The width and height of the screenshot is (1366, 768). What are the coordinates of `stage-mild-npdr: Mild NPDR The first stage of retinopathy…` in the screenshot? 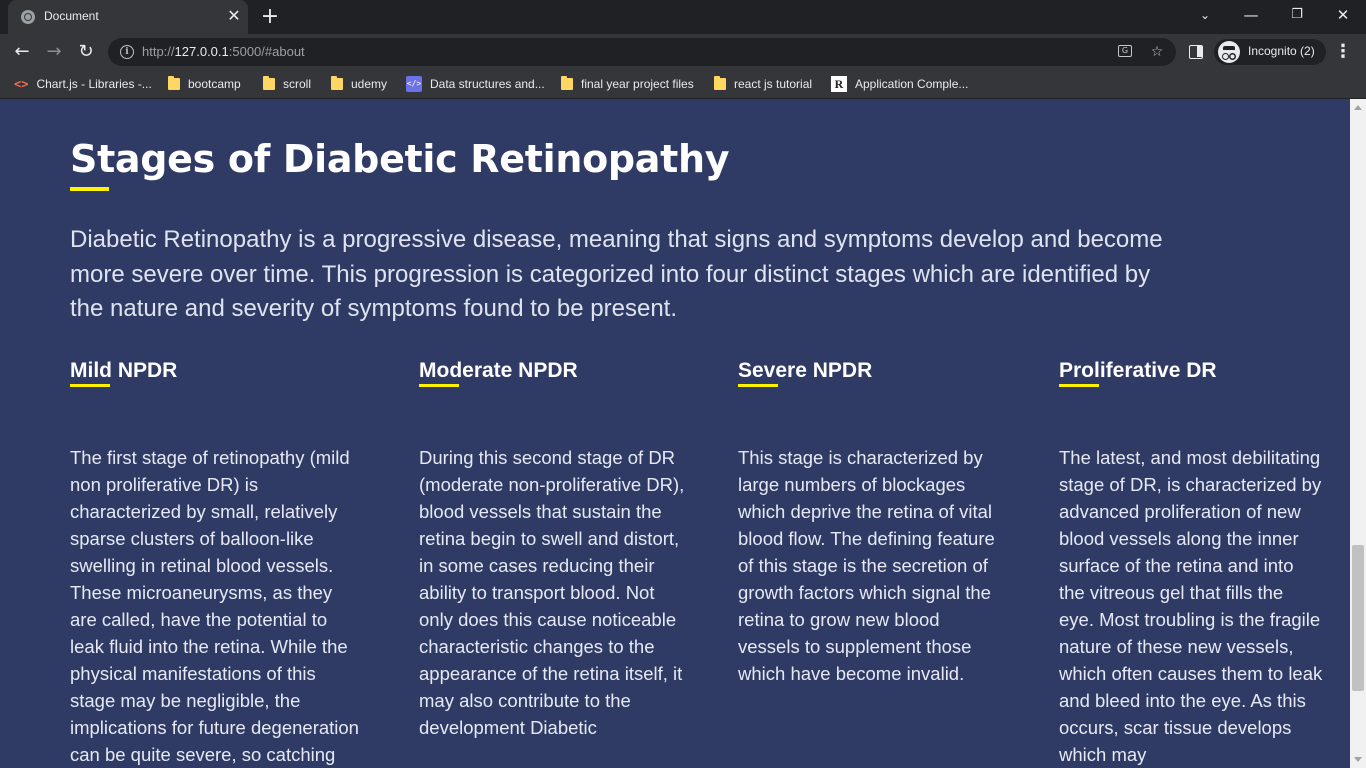 It's located at (216, 563).